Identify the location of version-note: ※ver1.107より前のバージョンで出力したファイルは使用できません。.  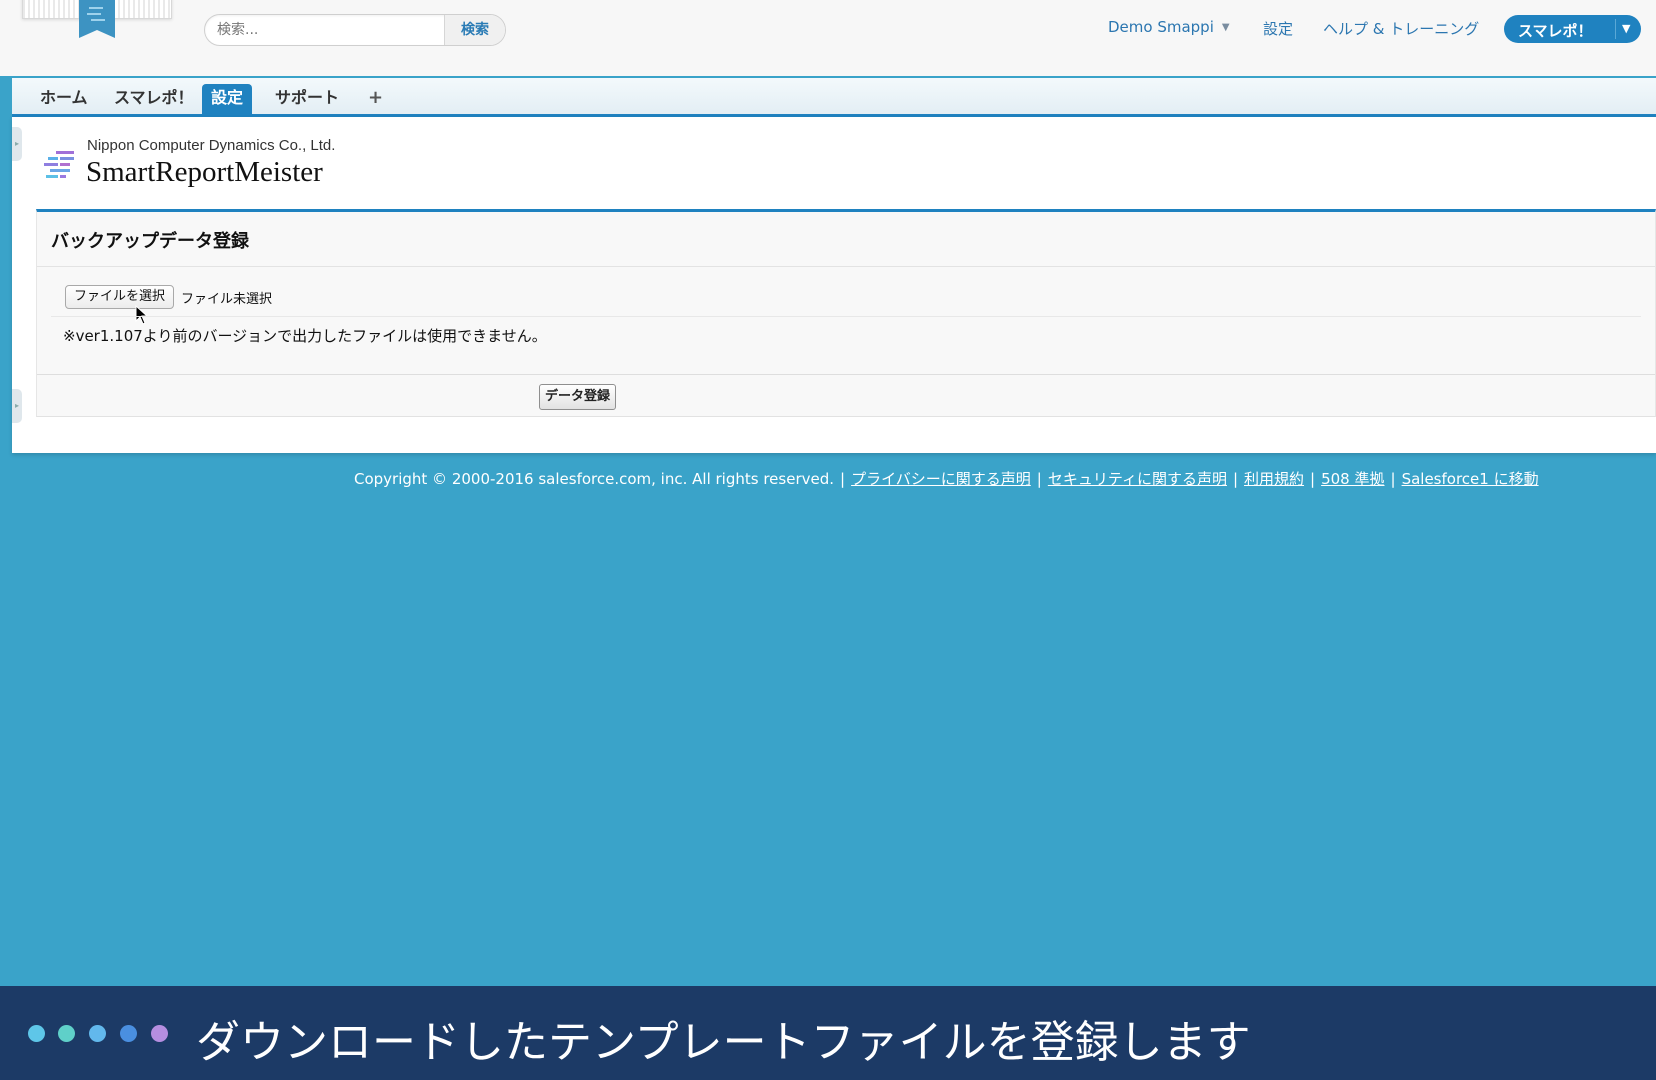
(305, 336).